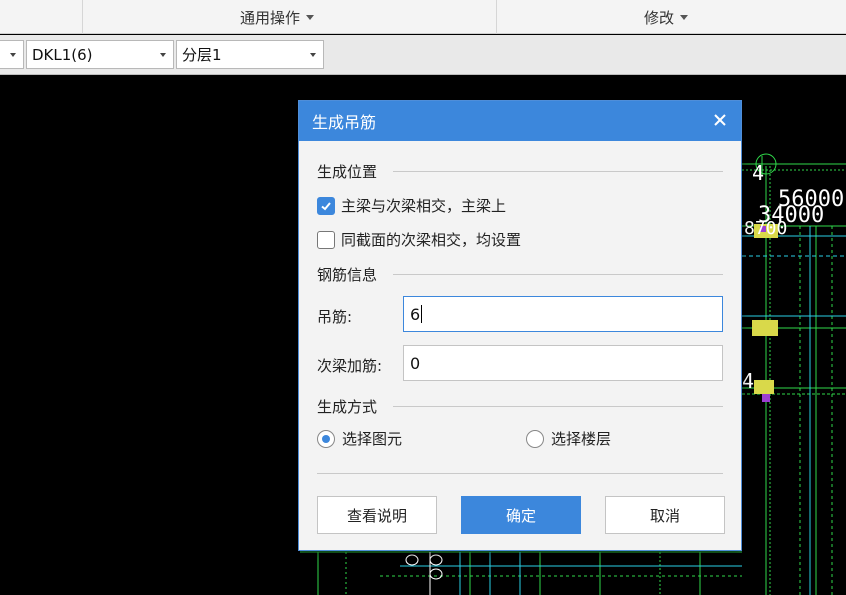  What do you see at coordinates (344, 122) in the screenshot?
I see `dialog-title: 生成吊筋` at bounding box center [344, 122].